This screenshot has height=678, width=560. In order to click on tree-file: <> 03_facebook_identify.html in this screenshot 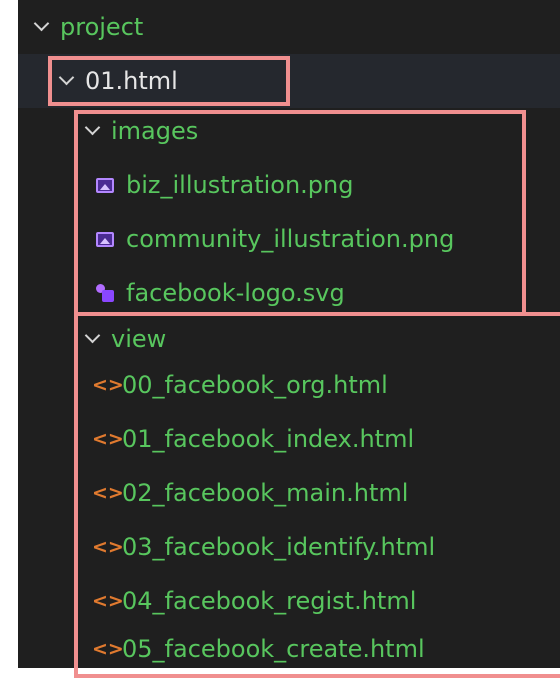, I will do `click(289, 547)`.